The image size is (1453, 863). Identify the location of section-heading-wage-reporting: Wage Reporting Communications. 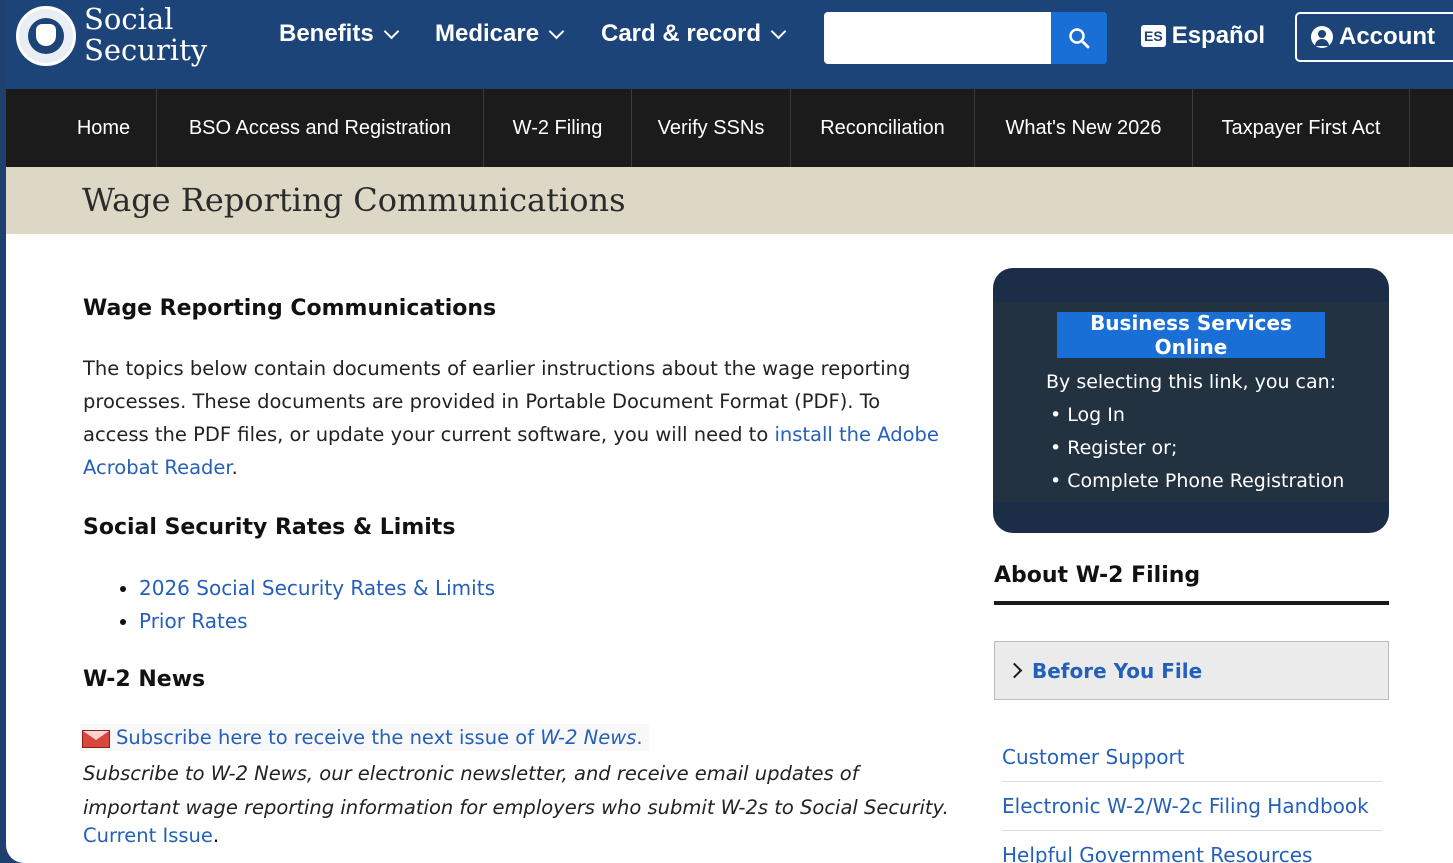
(290, 308).